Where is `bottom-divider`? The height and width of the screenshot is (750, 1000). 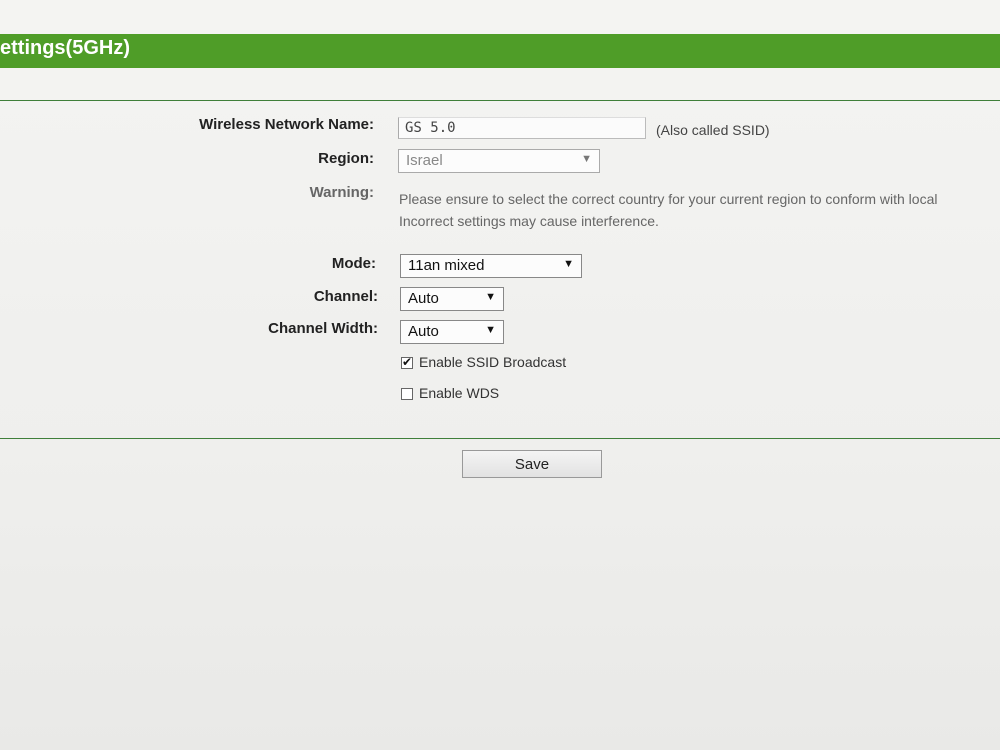
bottom-divider is located at coordinates (500, 438).